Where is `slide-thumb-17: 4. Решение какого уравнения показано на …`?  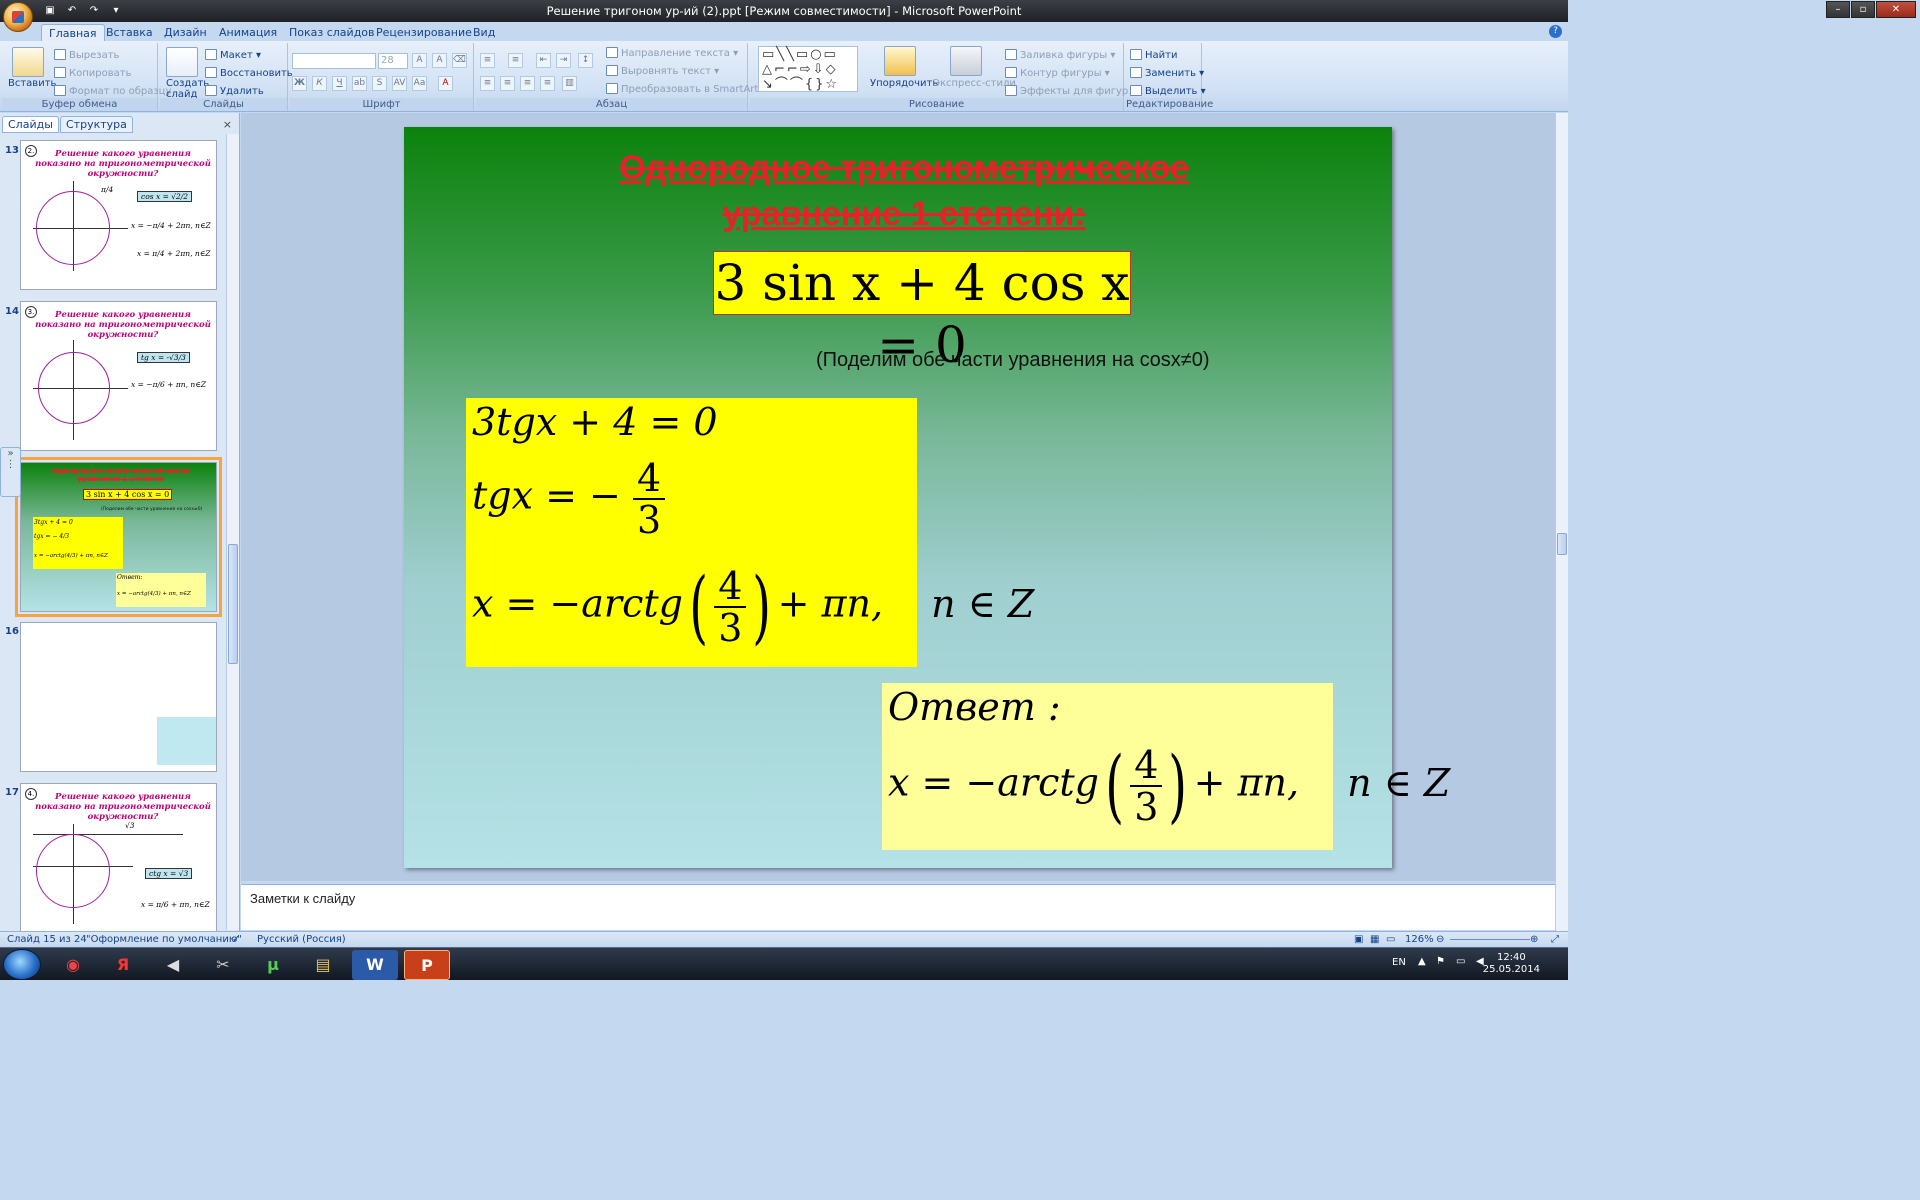 slide-thumb-17: 4. Решение какого уравнения показано на … is located at coordinates (118, 858).